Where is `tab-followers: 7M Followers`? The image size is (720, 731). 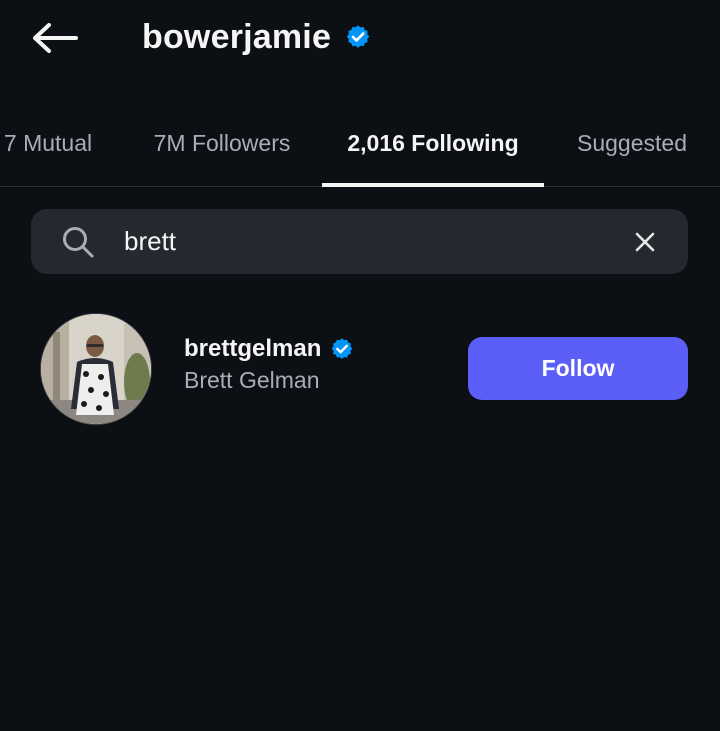
tab-followers: 7M Followers is located at coordinates (222, 143).